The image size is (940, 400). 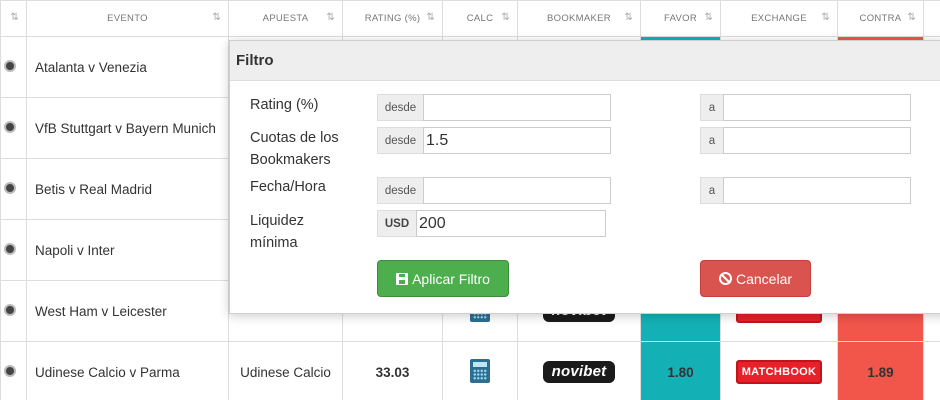 I want to click on evento-cell: Napoli v Inter, so click(x=127, y=250).